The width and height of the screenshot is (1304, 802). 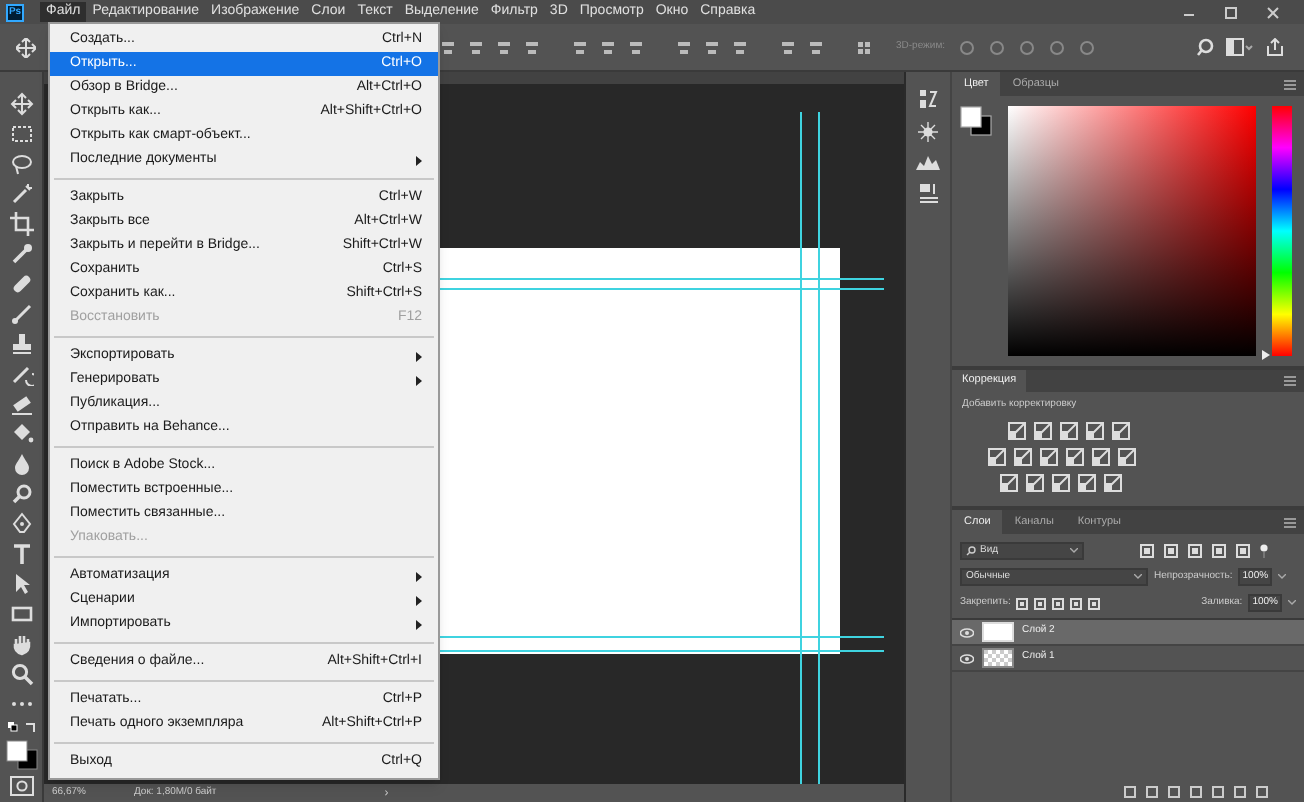 What do you see at coordinates (21, 728) in the screenshot?
I see `swap-colors-icon` at bounding box center [21, 728].